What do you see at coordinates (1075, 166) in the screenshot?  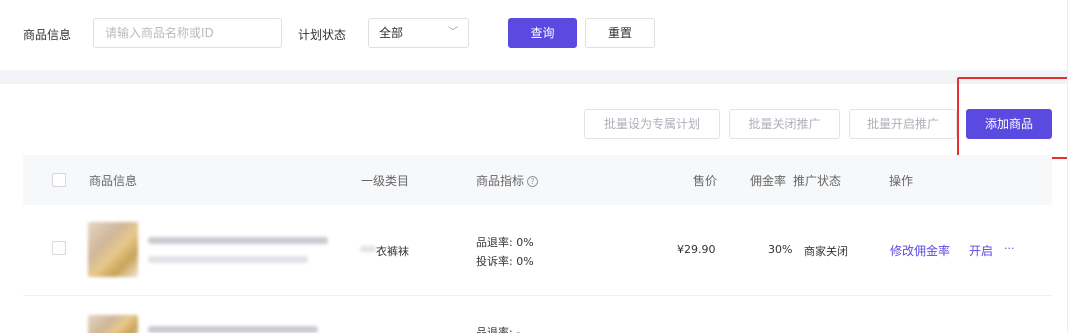 I see `vertical-scrollbar` at bounding box center [1075, 166].